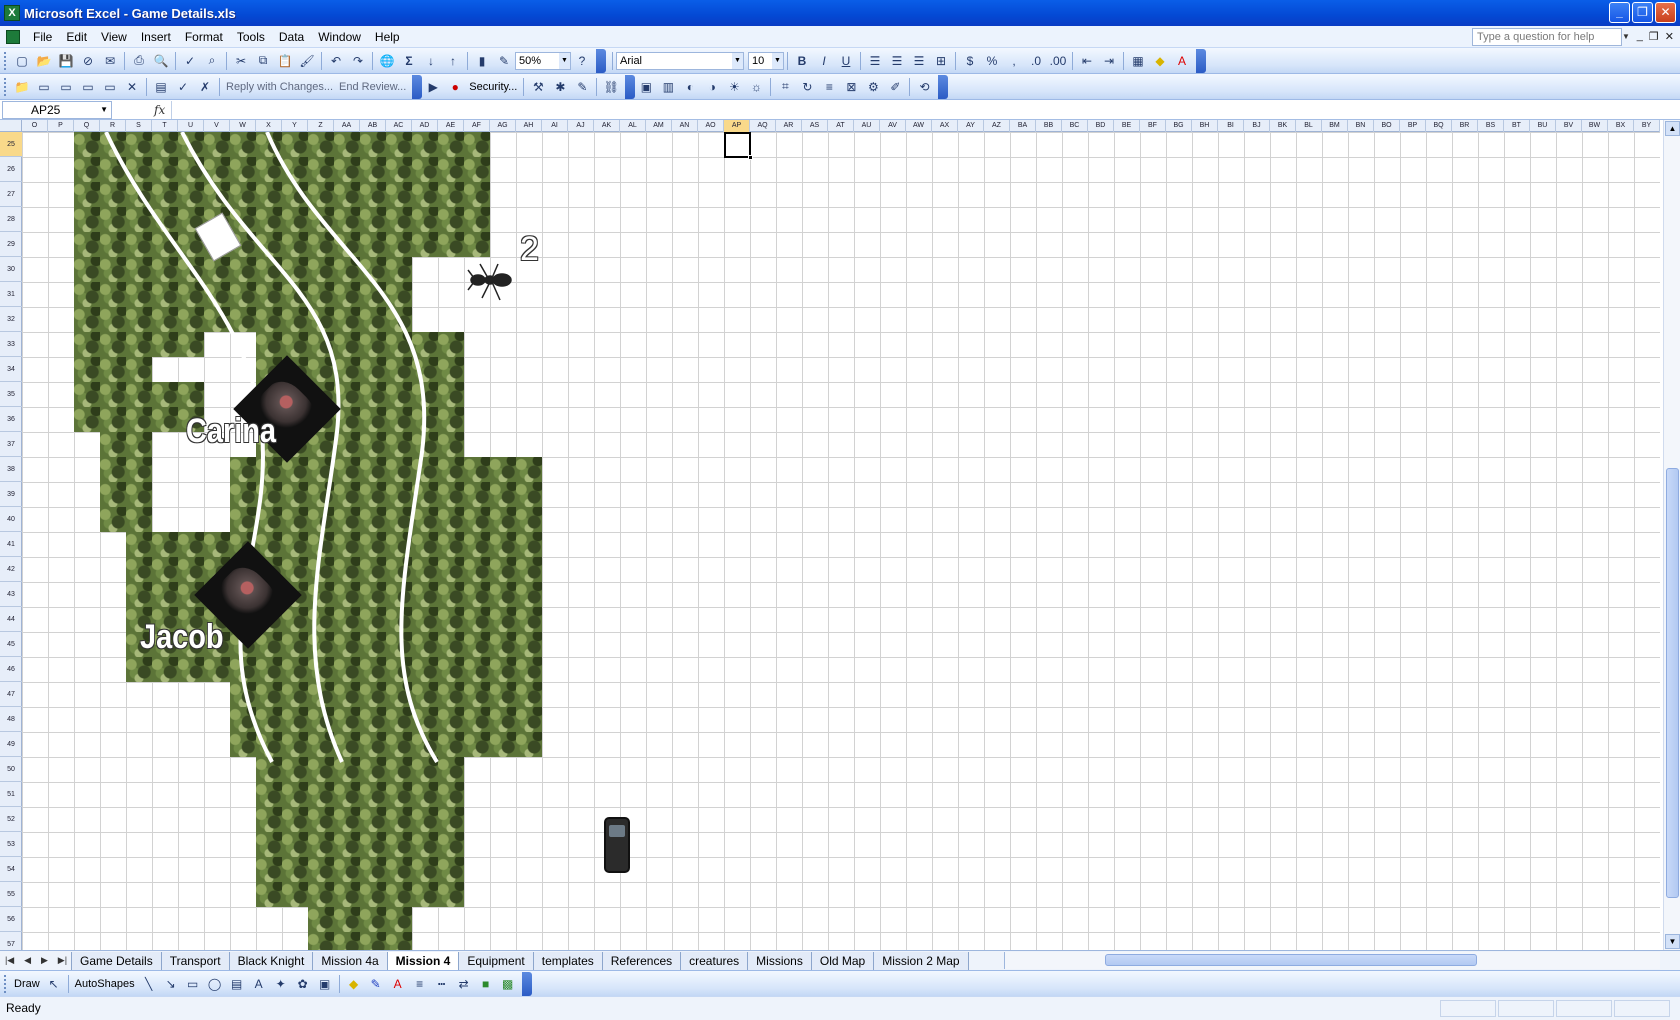  Describe the element at coordinates (1309, 126) in the screenshot. I see `column-header: BL` at that location.